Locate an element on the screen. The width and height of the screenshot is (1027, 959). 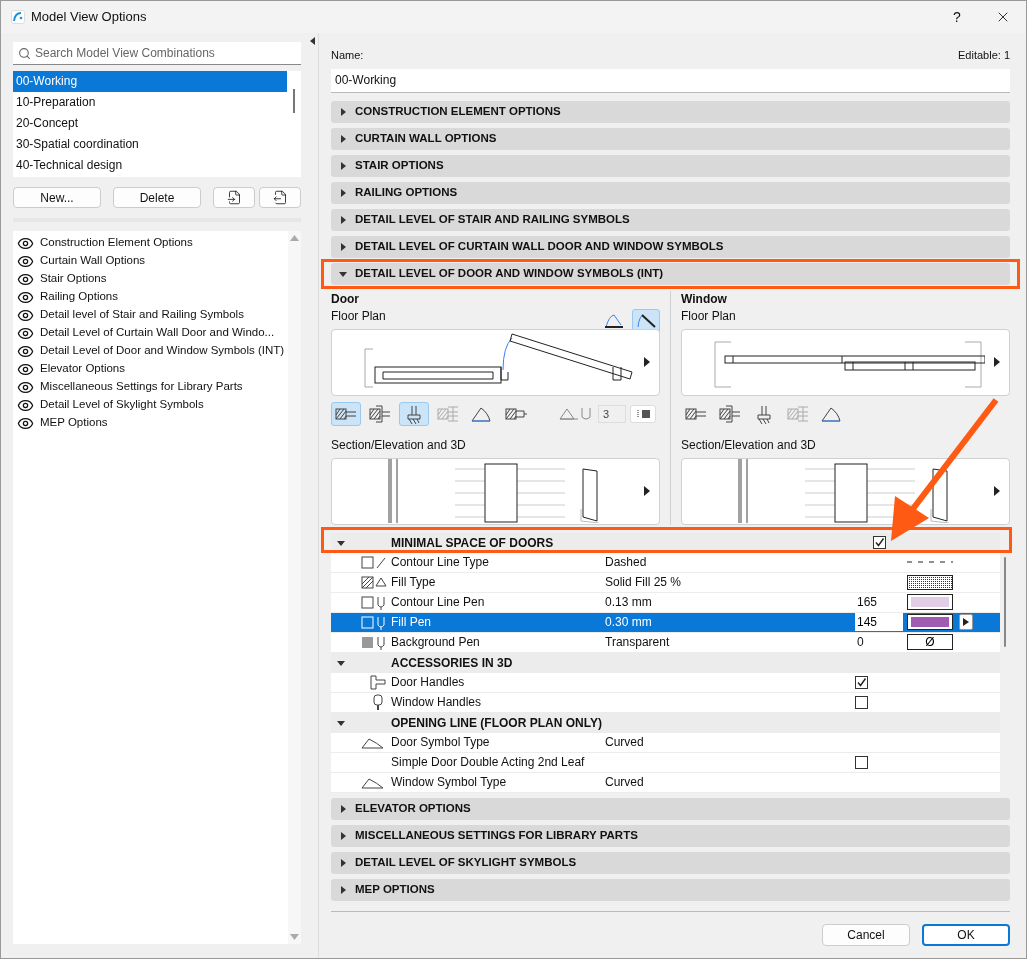
setting-row: Fill Type Solid Fill 25 % is located at coordinates (665, 582).